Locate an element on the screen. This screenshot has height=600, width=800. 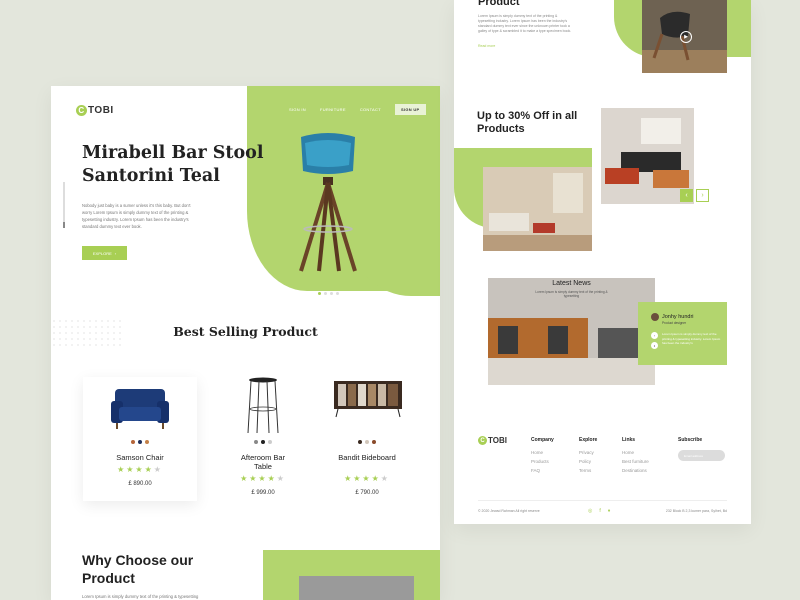
hero-title: Mirabell Bar Stool Santorini Teal is located at coordinates (173, 164).